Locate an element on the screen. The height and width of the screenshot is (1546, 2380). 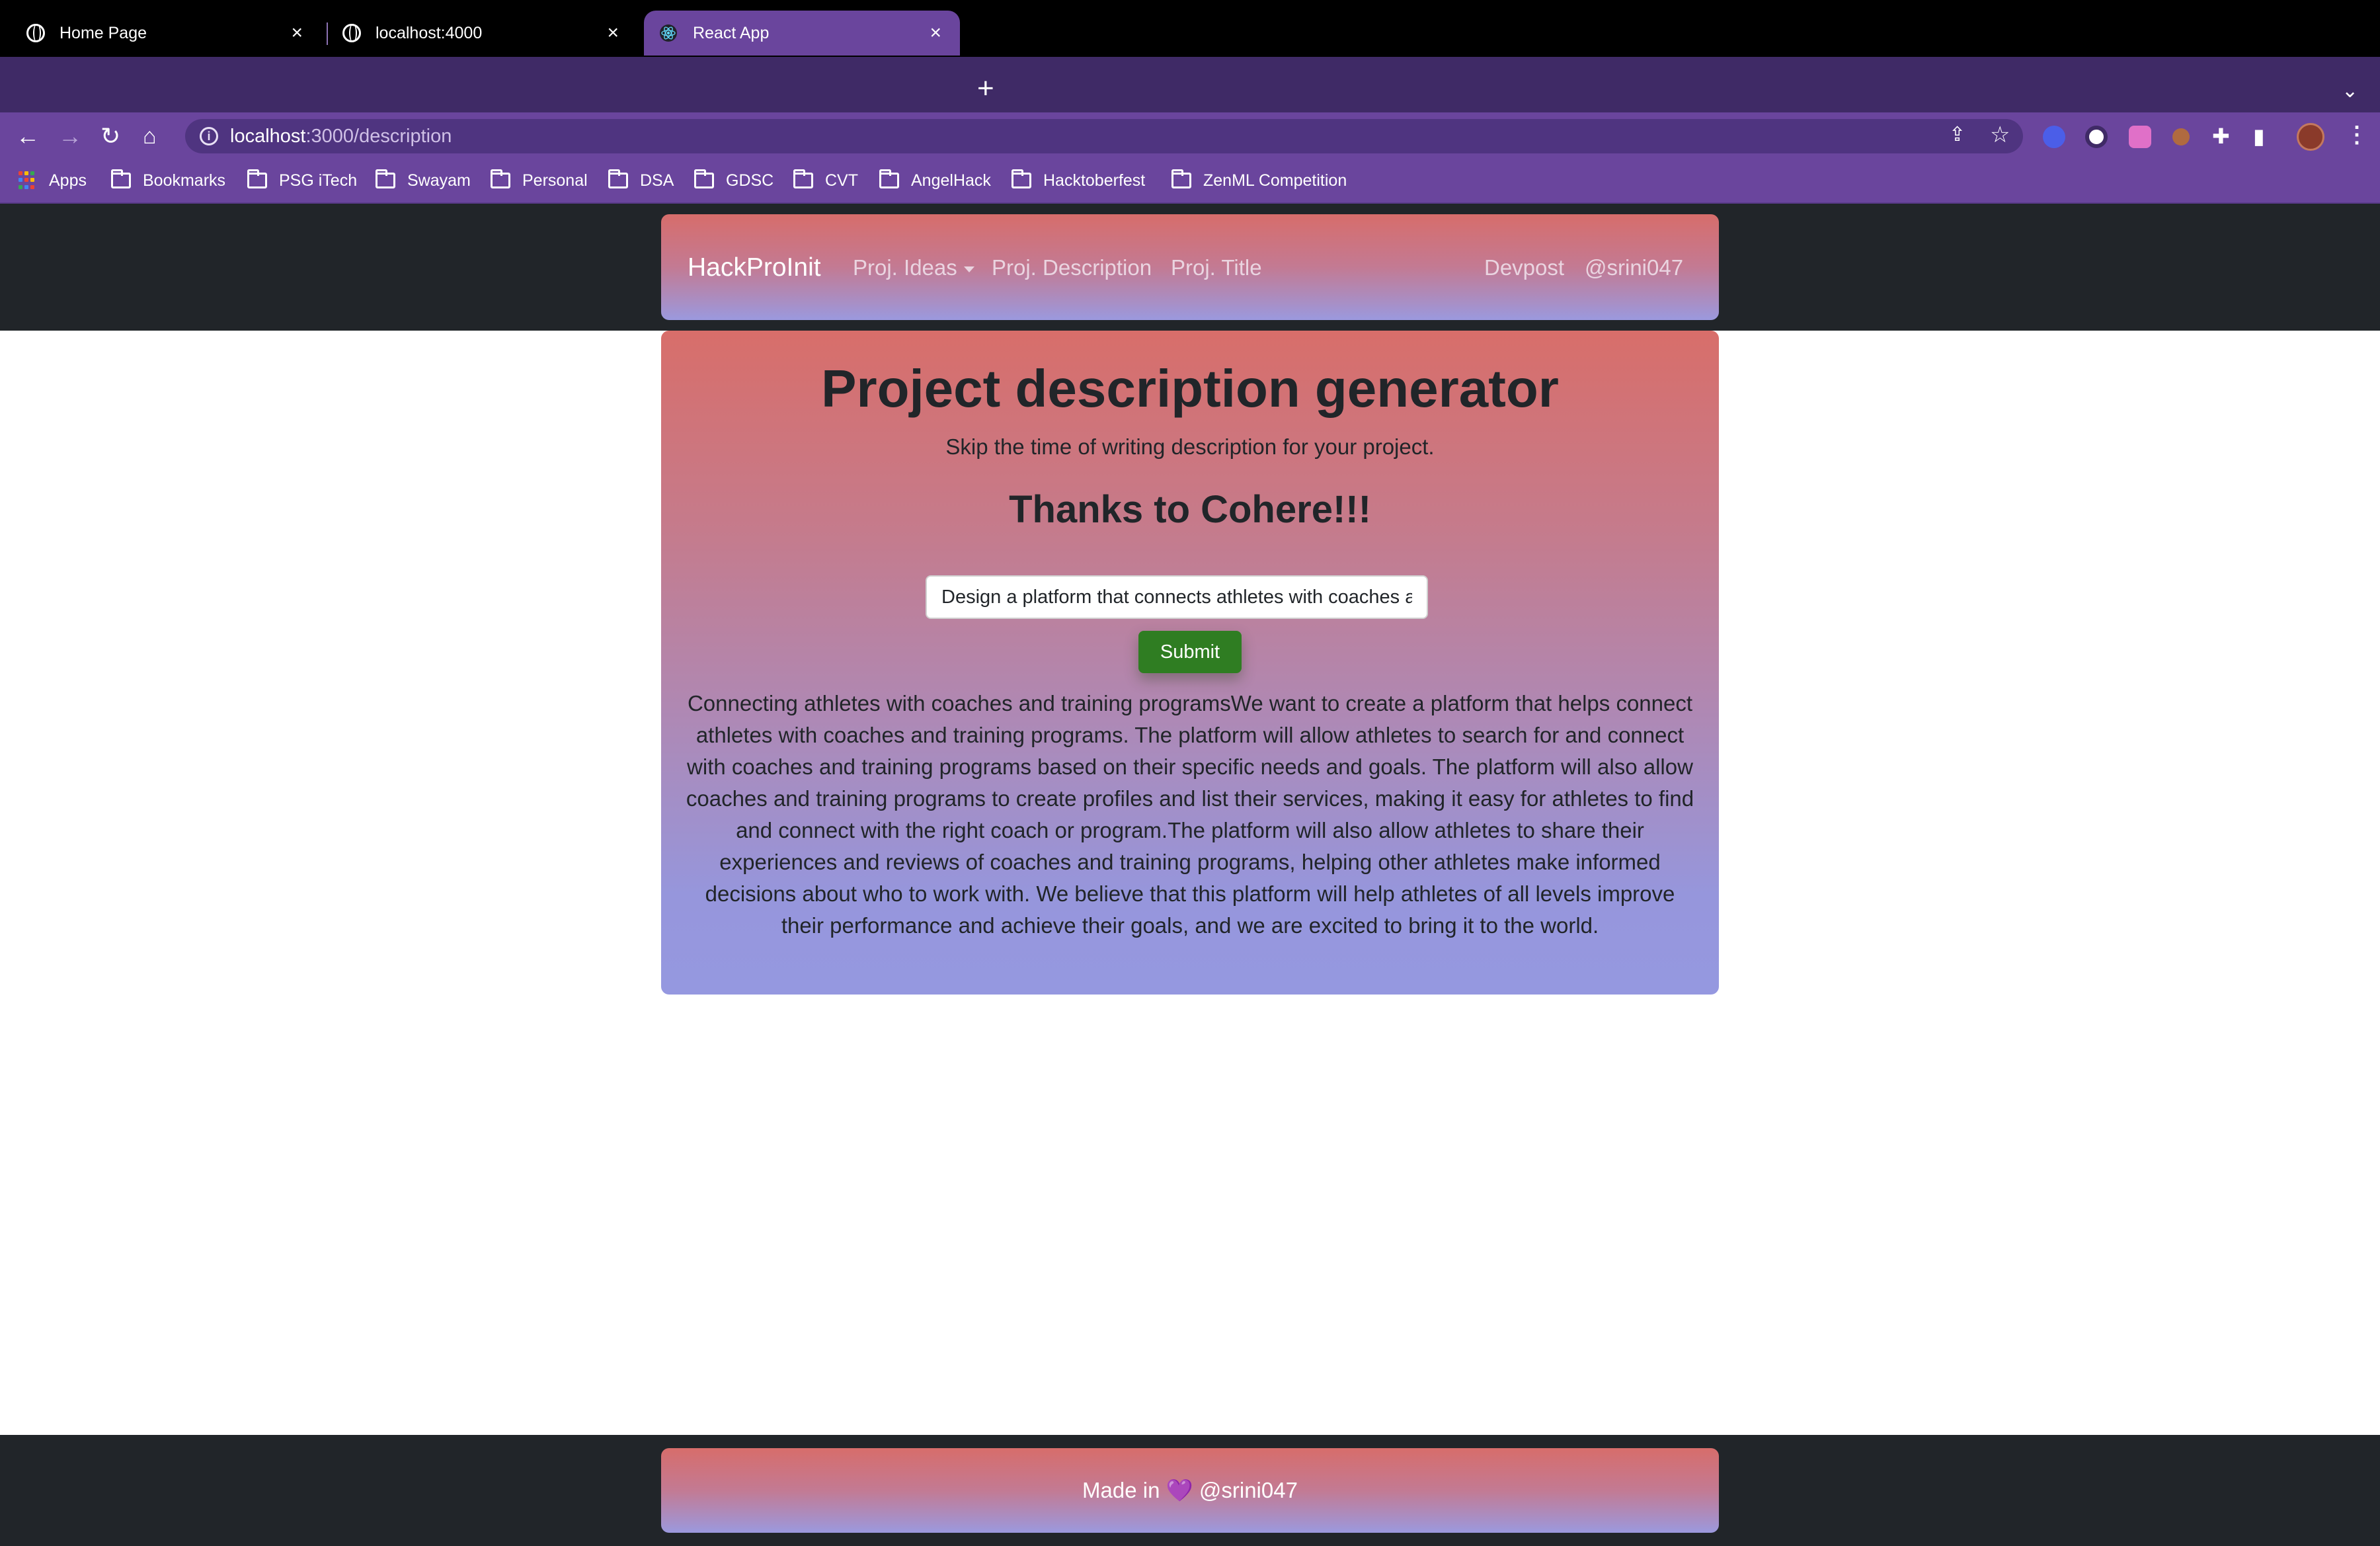
bookmark-label: GDSC is located at coordinates (750, 180).